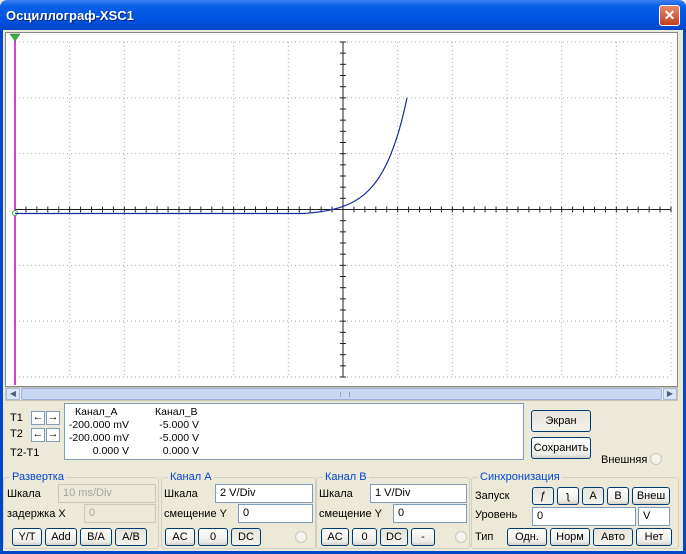  What do you see at coordinates (651, 496) in the screenshot?
I see `trigger-source-ext-button: Внеш` at bounding box center [651, 496].